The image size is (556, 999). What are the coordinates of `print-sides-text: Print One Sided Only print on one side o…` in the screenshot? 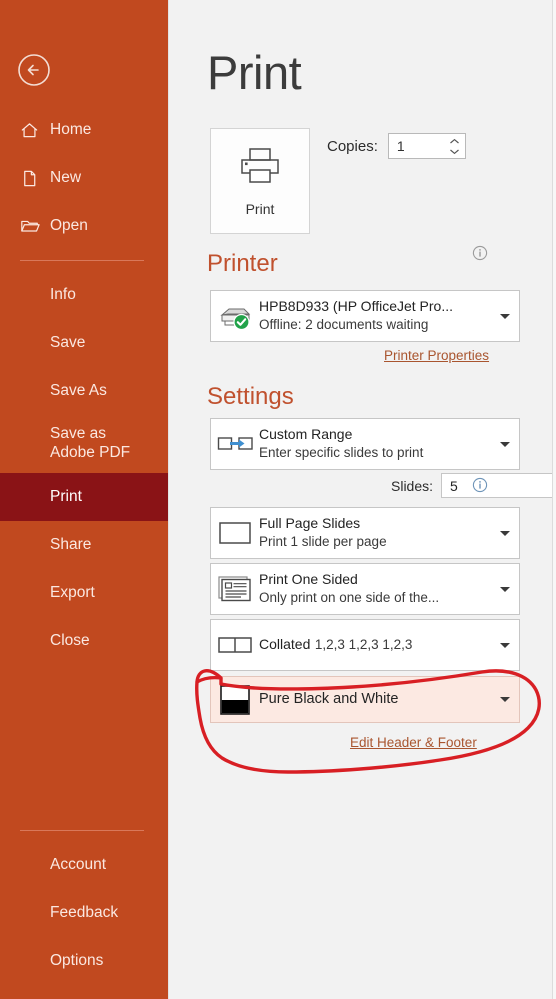 It's located at (375, 588).